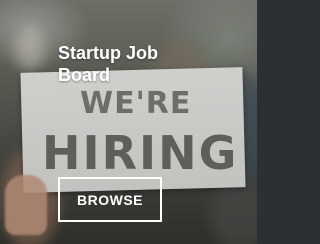 This screenshot has height=244, width=320. What do you see at coordinates (140, 153) in the screenshot?
I see `sign-text-hiring: HIRING` at bounding box center [140, 153].